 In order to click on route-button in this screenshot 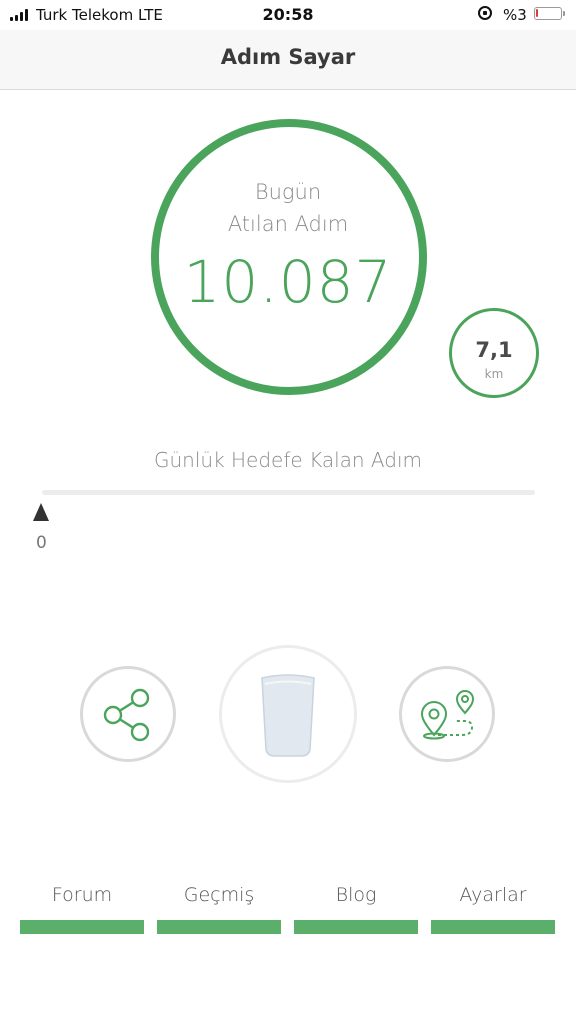, I will do `click(447, 714)`.